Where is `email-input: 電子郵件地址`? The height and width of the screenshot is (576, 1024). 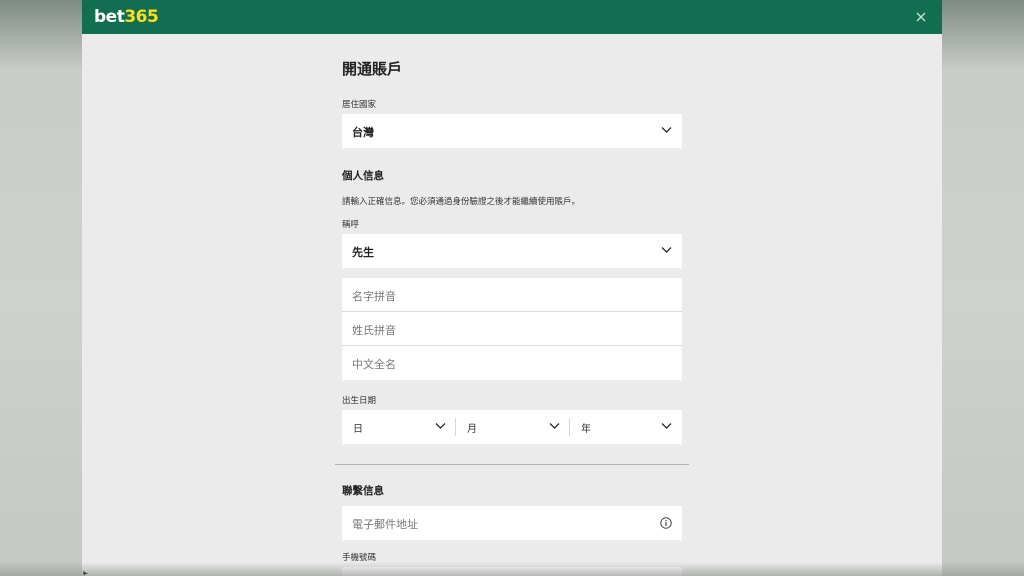
email-input: 電子郵件地址 is located at coordinates (512, 523).